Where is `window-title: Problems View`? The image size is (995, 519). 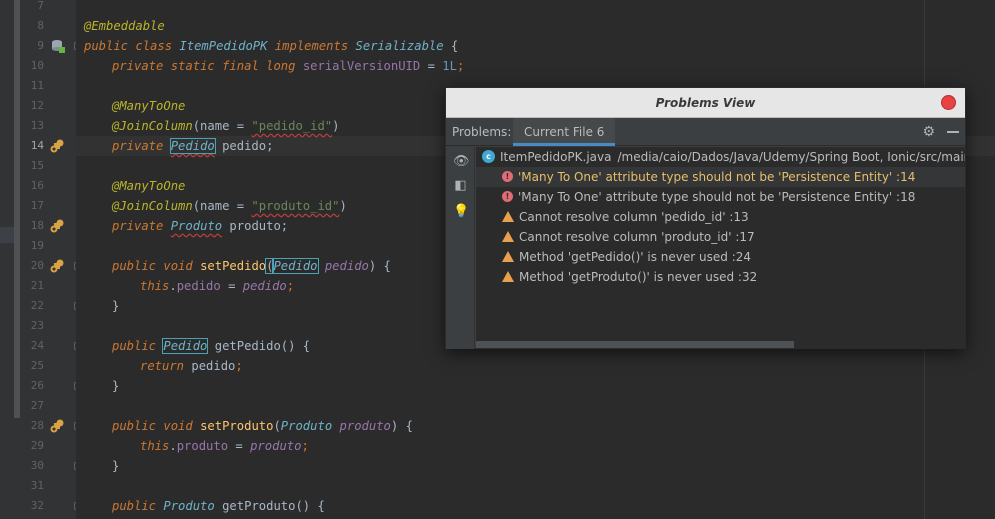
window-title: Problems View is located at coordinates (705, 103).